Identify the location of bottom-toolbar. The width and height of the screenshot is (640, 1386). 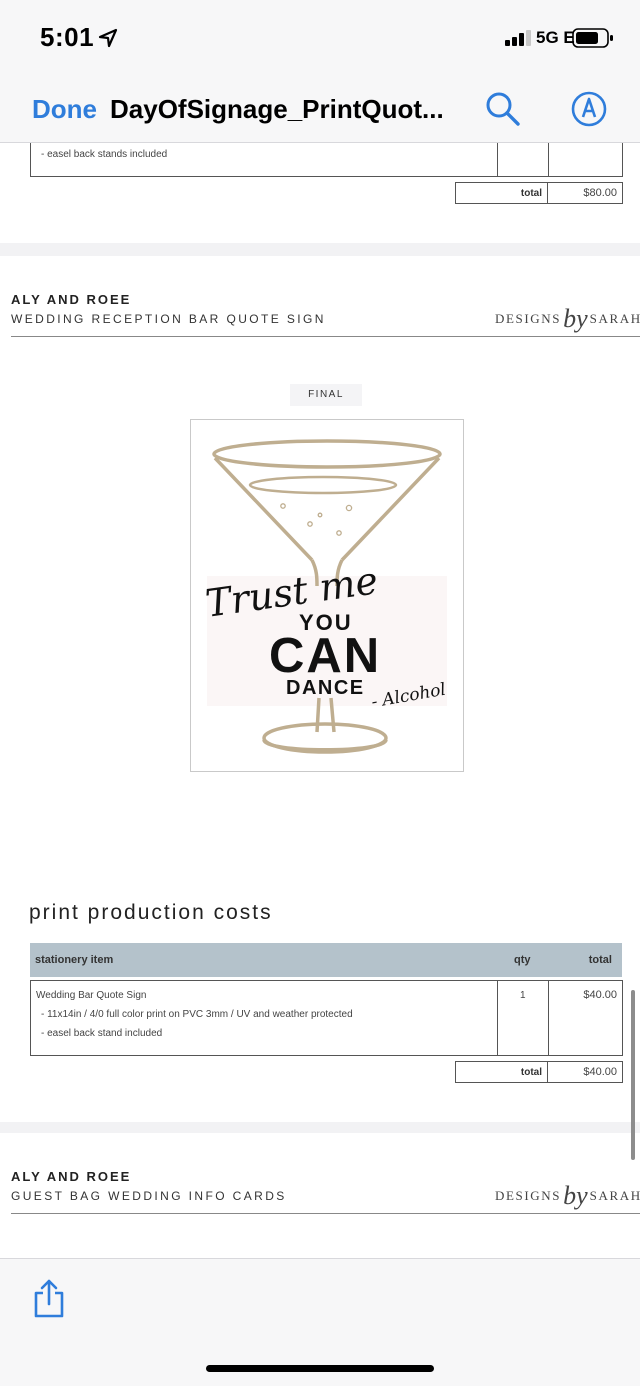
(320, 1322).